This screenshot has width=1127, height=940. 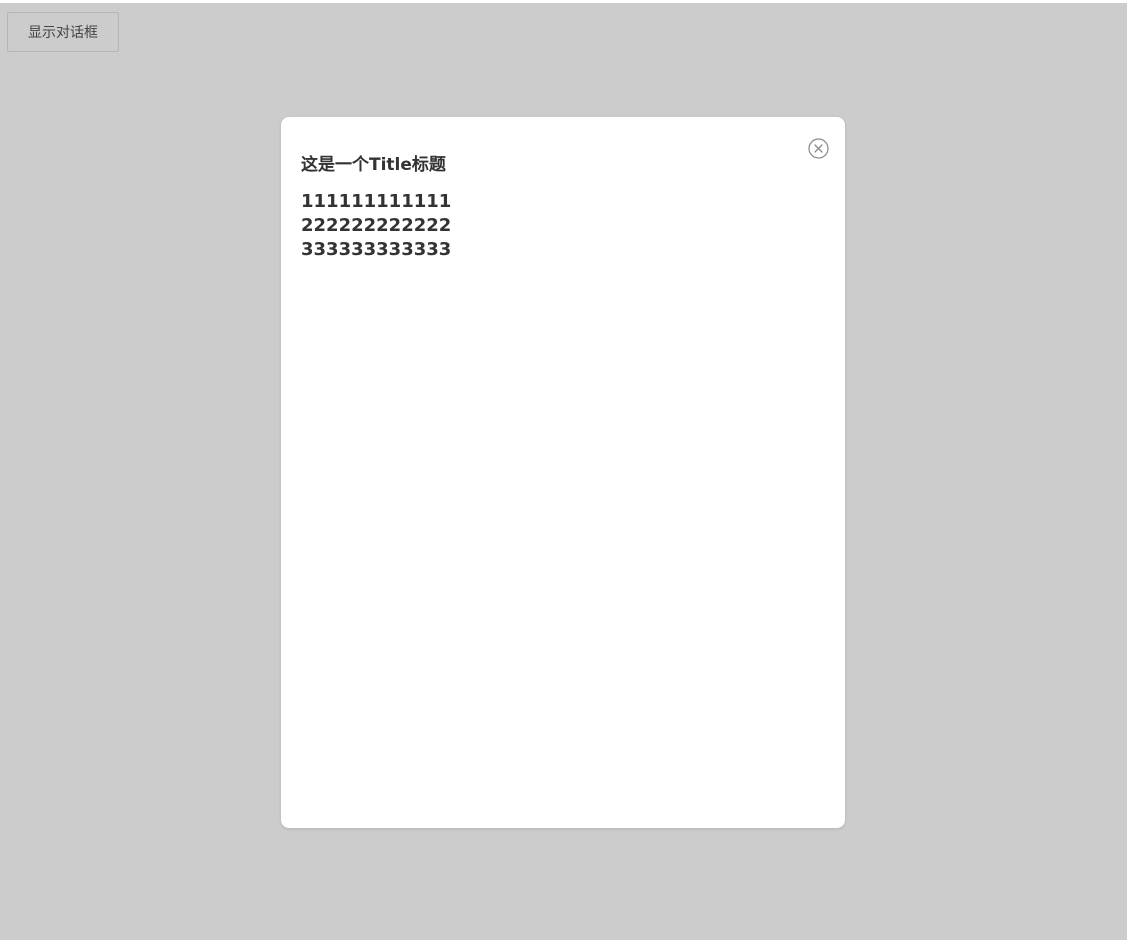 I want to click on close-circle-icon, so click(x=818, y=148).